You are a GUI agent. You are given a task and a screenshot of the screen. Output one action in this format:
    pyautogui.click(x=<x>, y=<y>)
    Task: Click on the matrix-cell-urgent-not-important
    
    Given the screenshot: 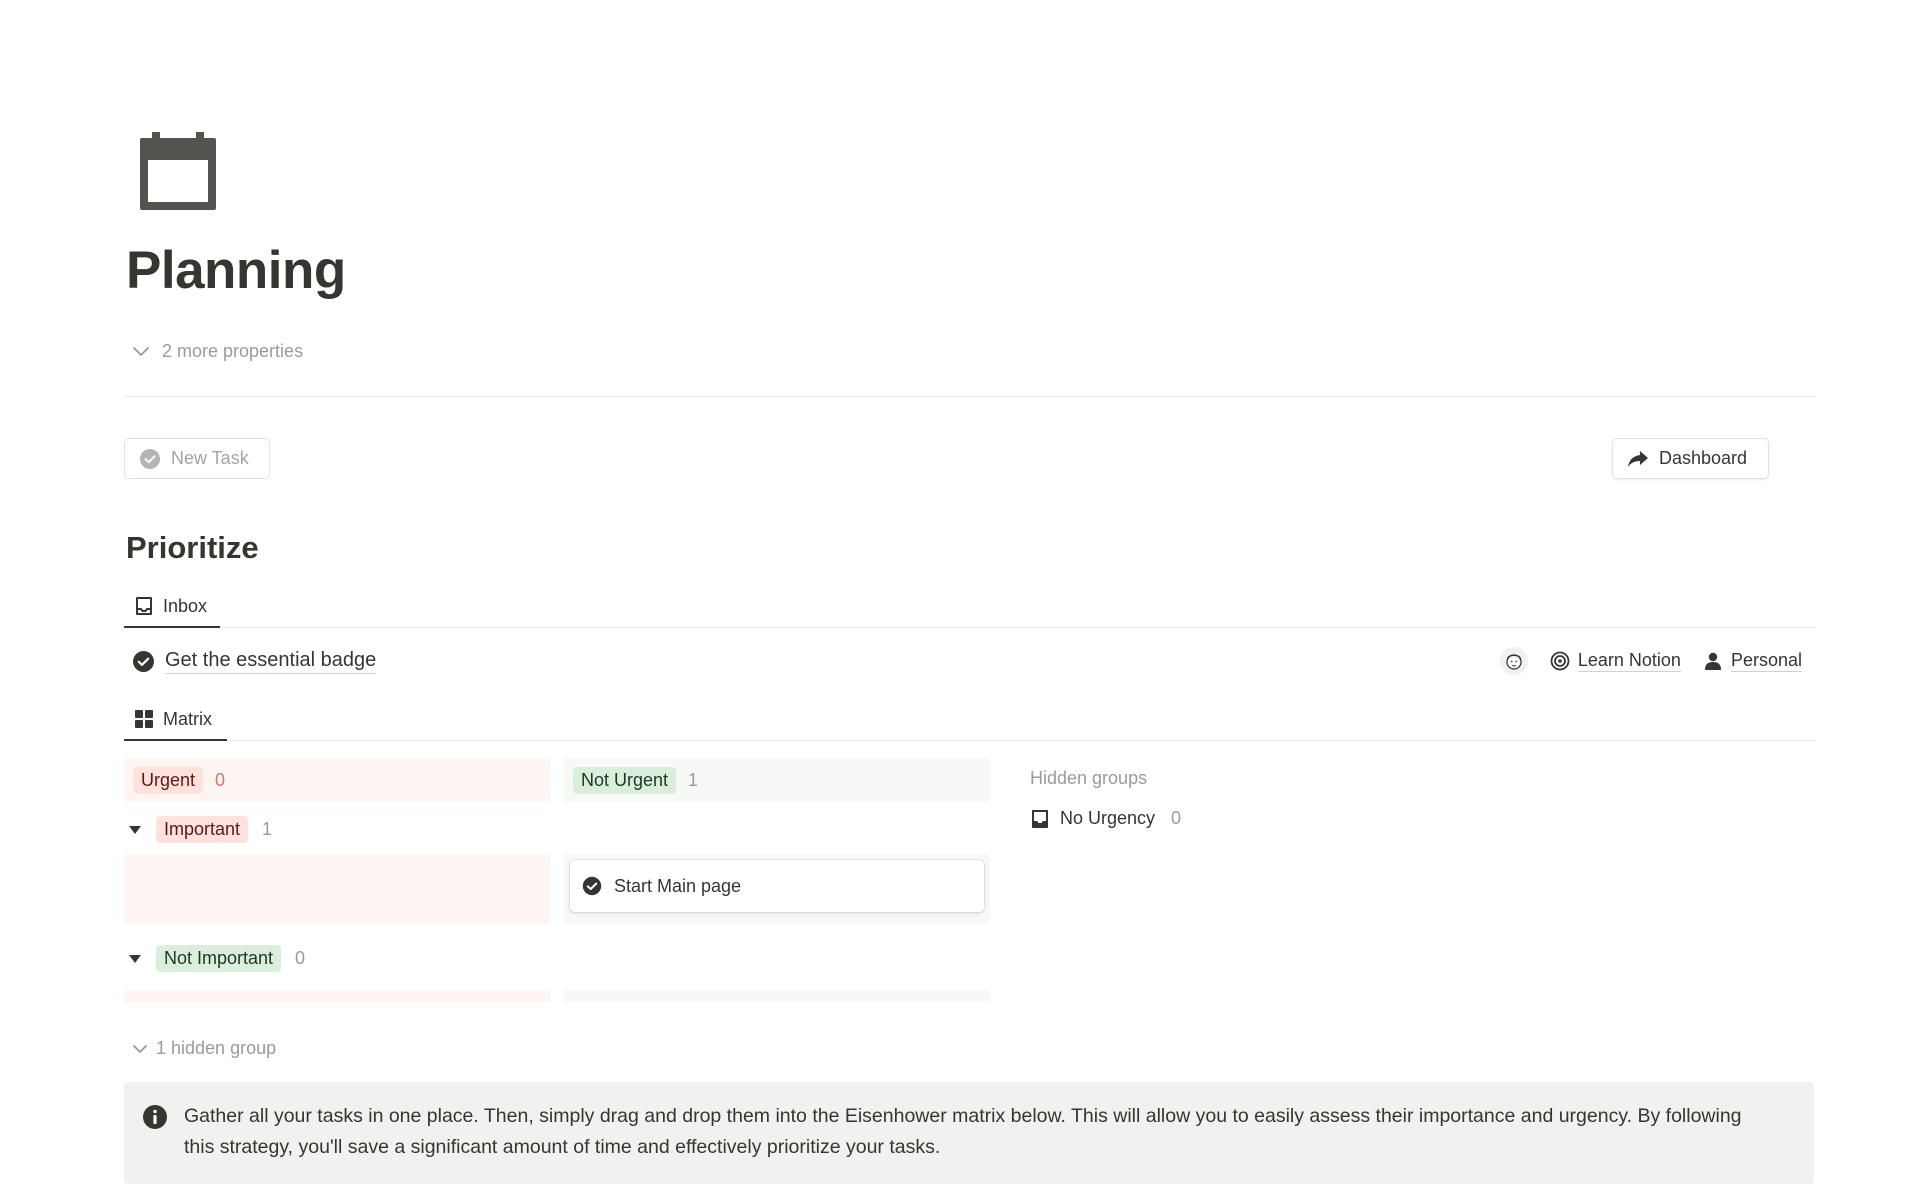 What is the action you would take?
    pyautogui.click(x=337, y=996)
    